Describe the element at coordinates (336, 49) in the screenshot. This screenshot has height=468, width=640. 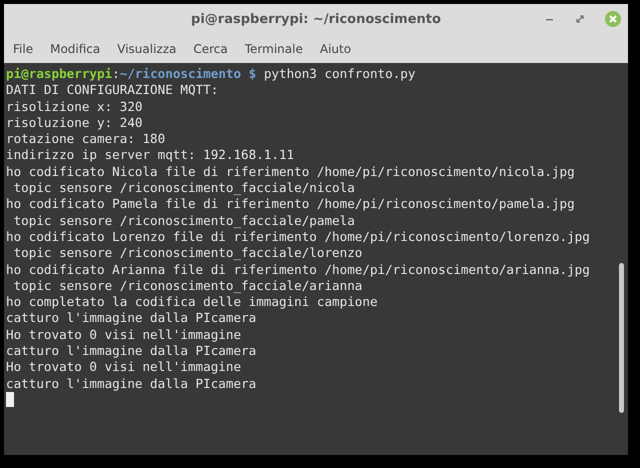
I see `menu-item: Aiuto` at that location.